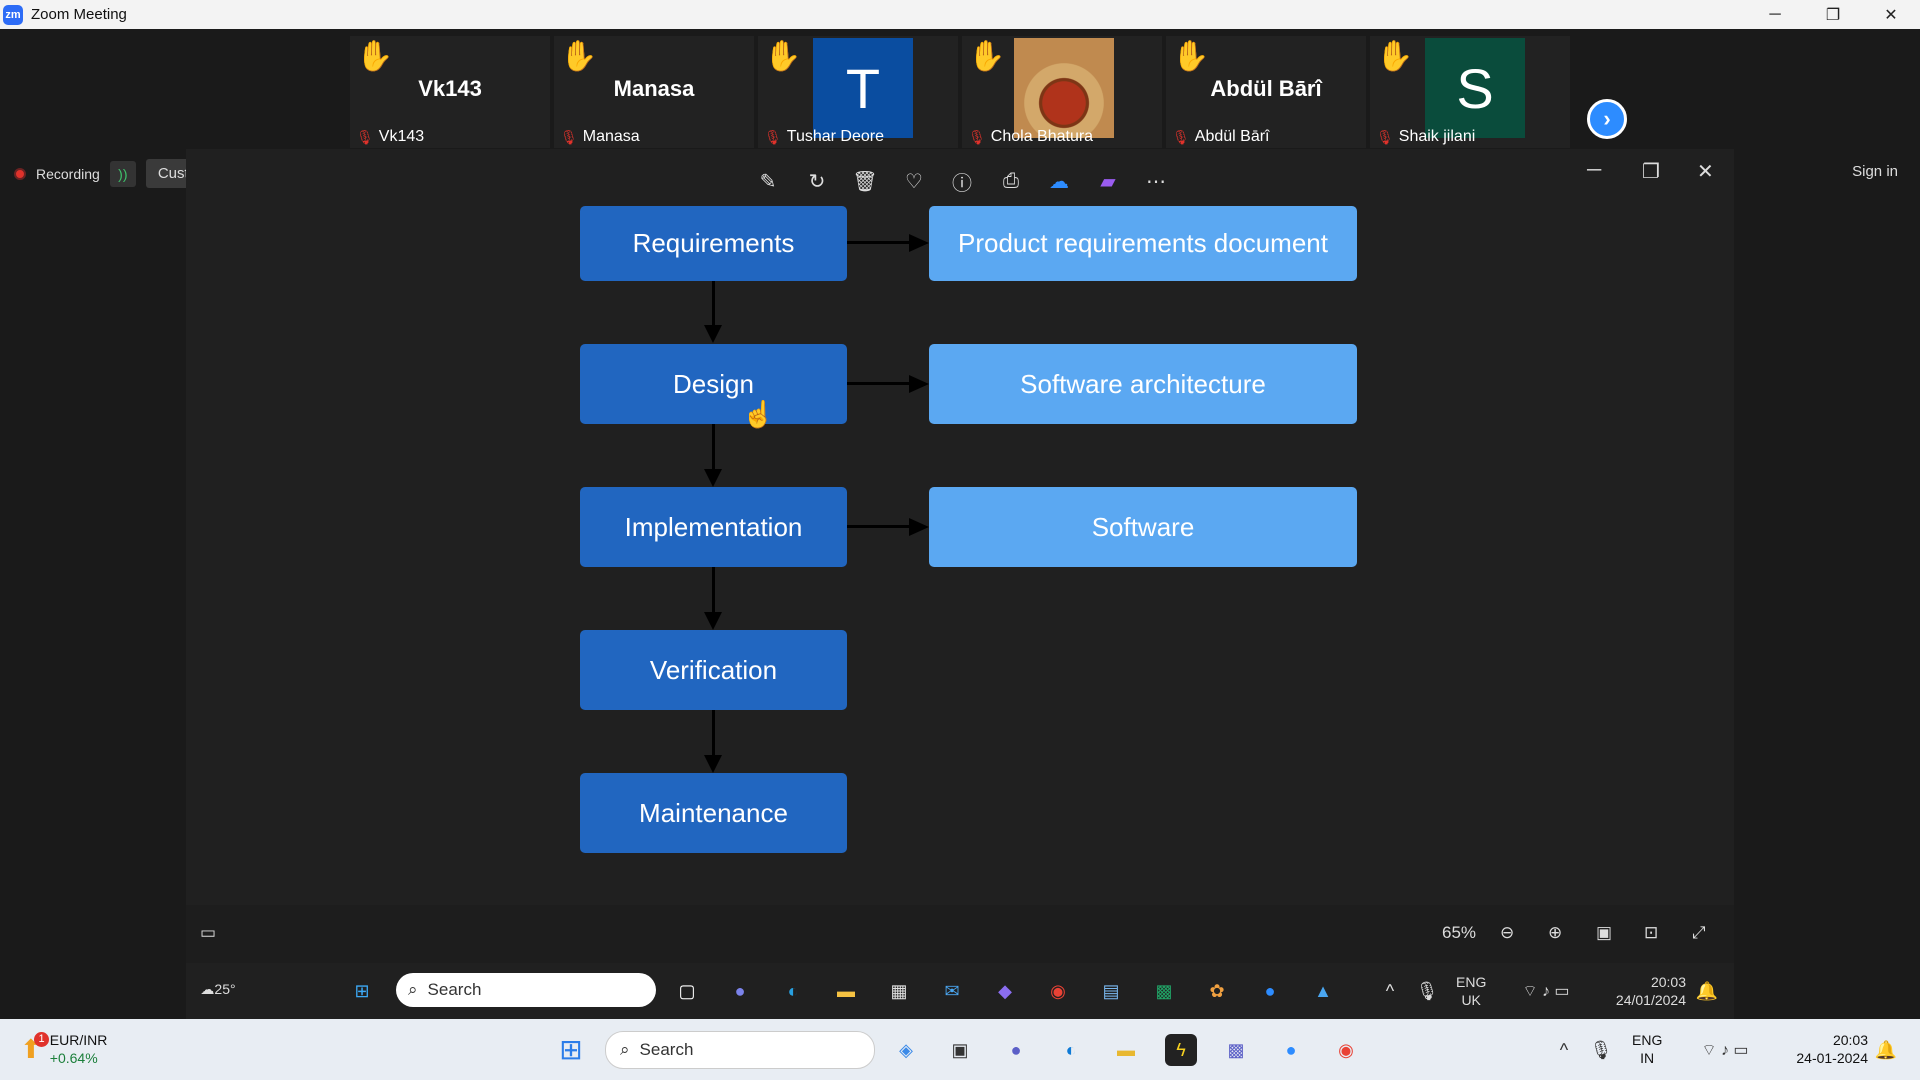  I want to click on viewer-restore-button: ❐, so click(1651, 171).